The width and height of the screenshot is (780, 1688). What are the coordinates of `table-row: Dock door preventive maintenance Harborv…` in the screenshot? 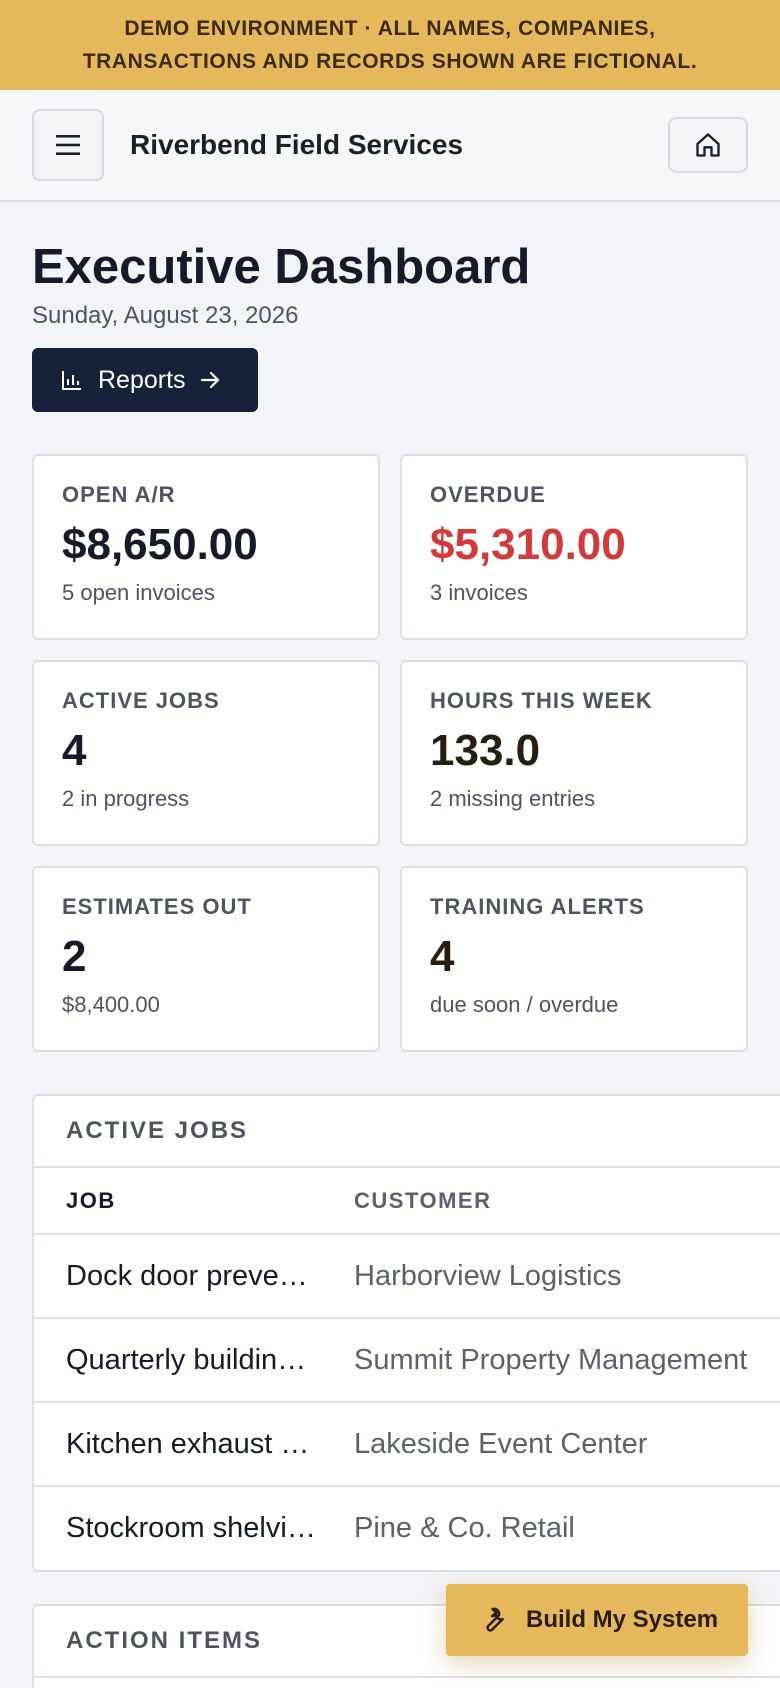 It's located at (407, 1276).